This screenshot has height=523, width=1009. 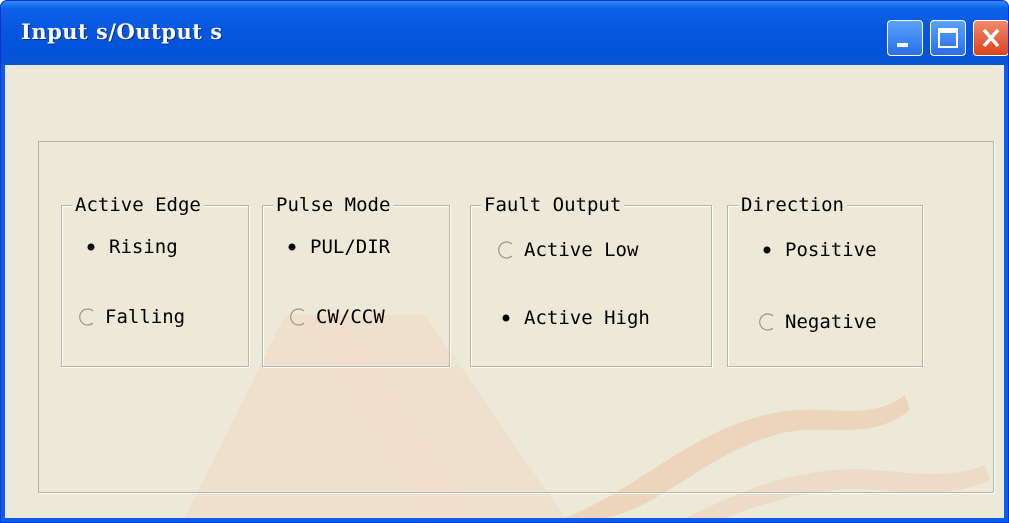 What do you see at coordinates (138, 205) in the screenshot?
I see `active-edge-legend: Active Edge` at bounding box center [138, 205].